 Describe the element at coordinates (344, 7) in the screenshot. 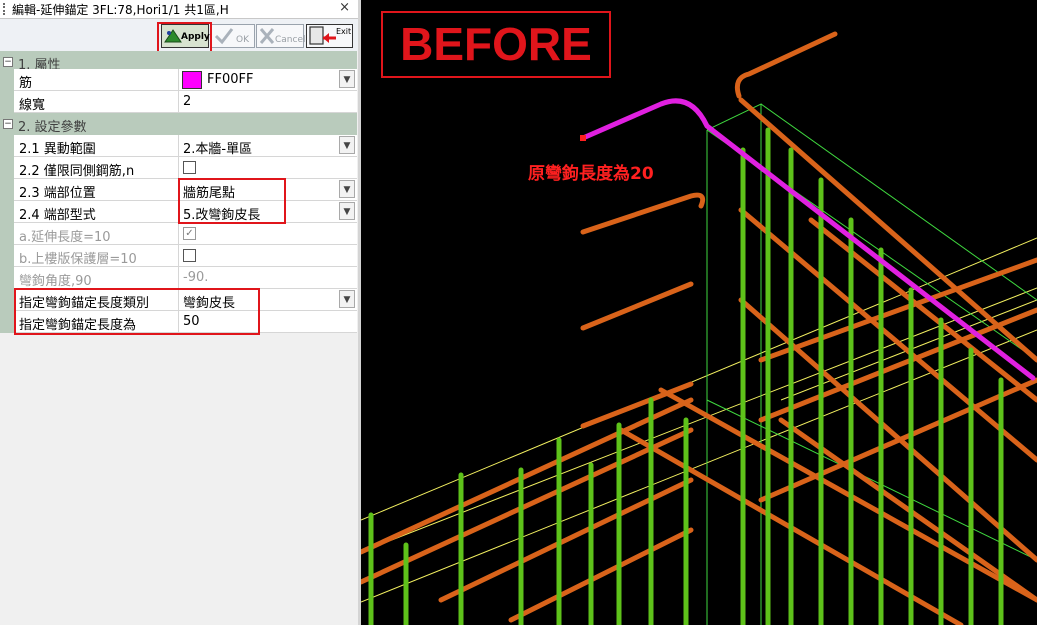

I see `close-icon: ×` at that location.